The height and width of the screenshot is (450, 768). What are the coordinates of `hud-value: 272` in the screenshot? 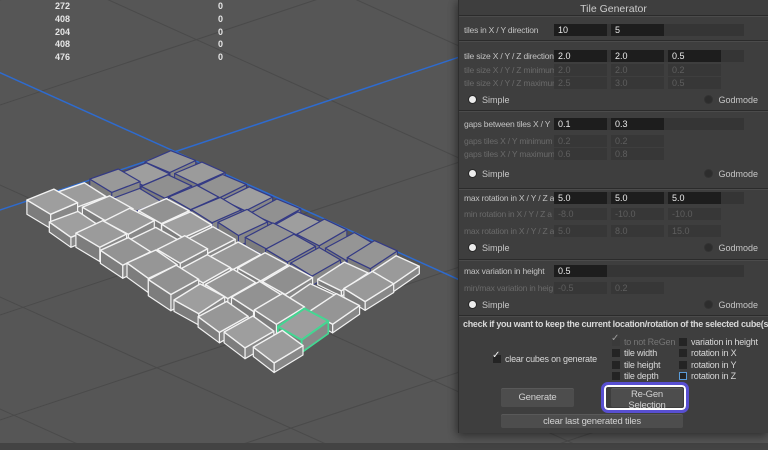 It's located at (63, 6).